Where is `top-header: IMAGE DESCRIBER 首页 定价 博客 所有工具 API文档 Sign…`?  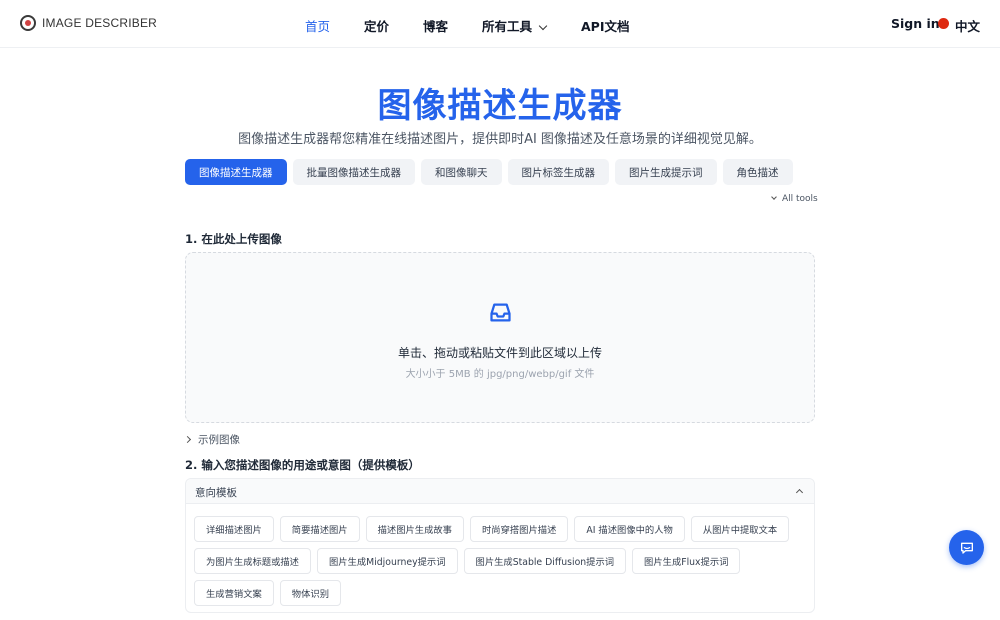
top-header: IMAGE DESCRIBER 首页 定价 博客 所有工具 API文档 Sign… is located at coordinates (500, 24).